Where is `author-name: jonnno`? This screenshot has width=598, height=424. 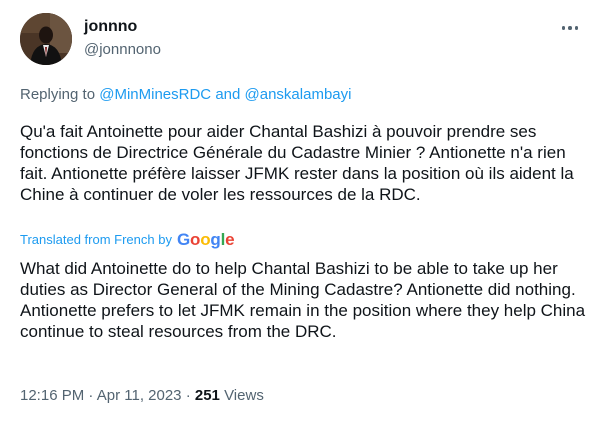 author-name: jonnno is located at coordinates (110, 27).